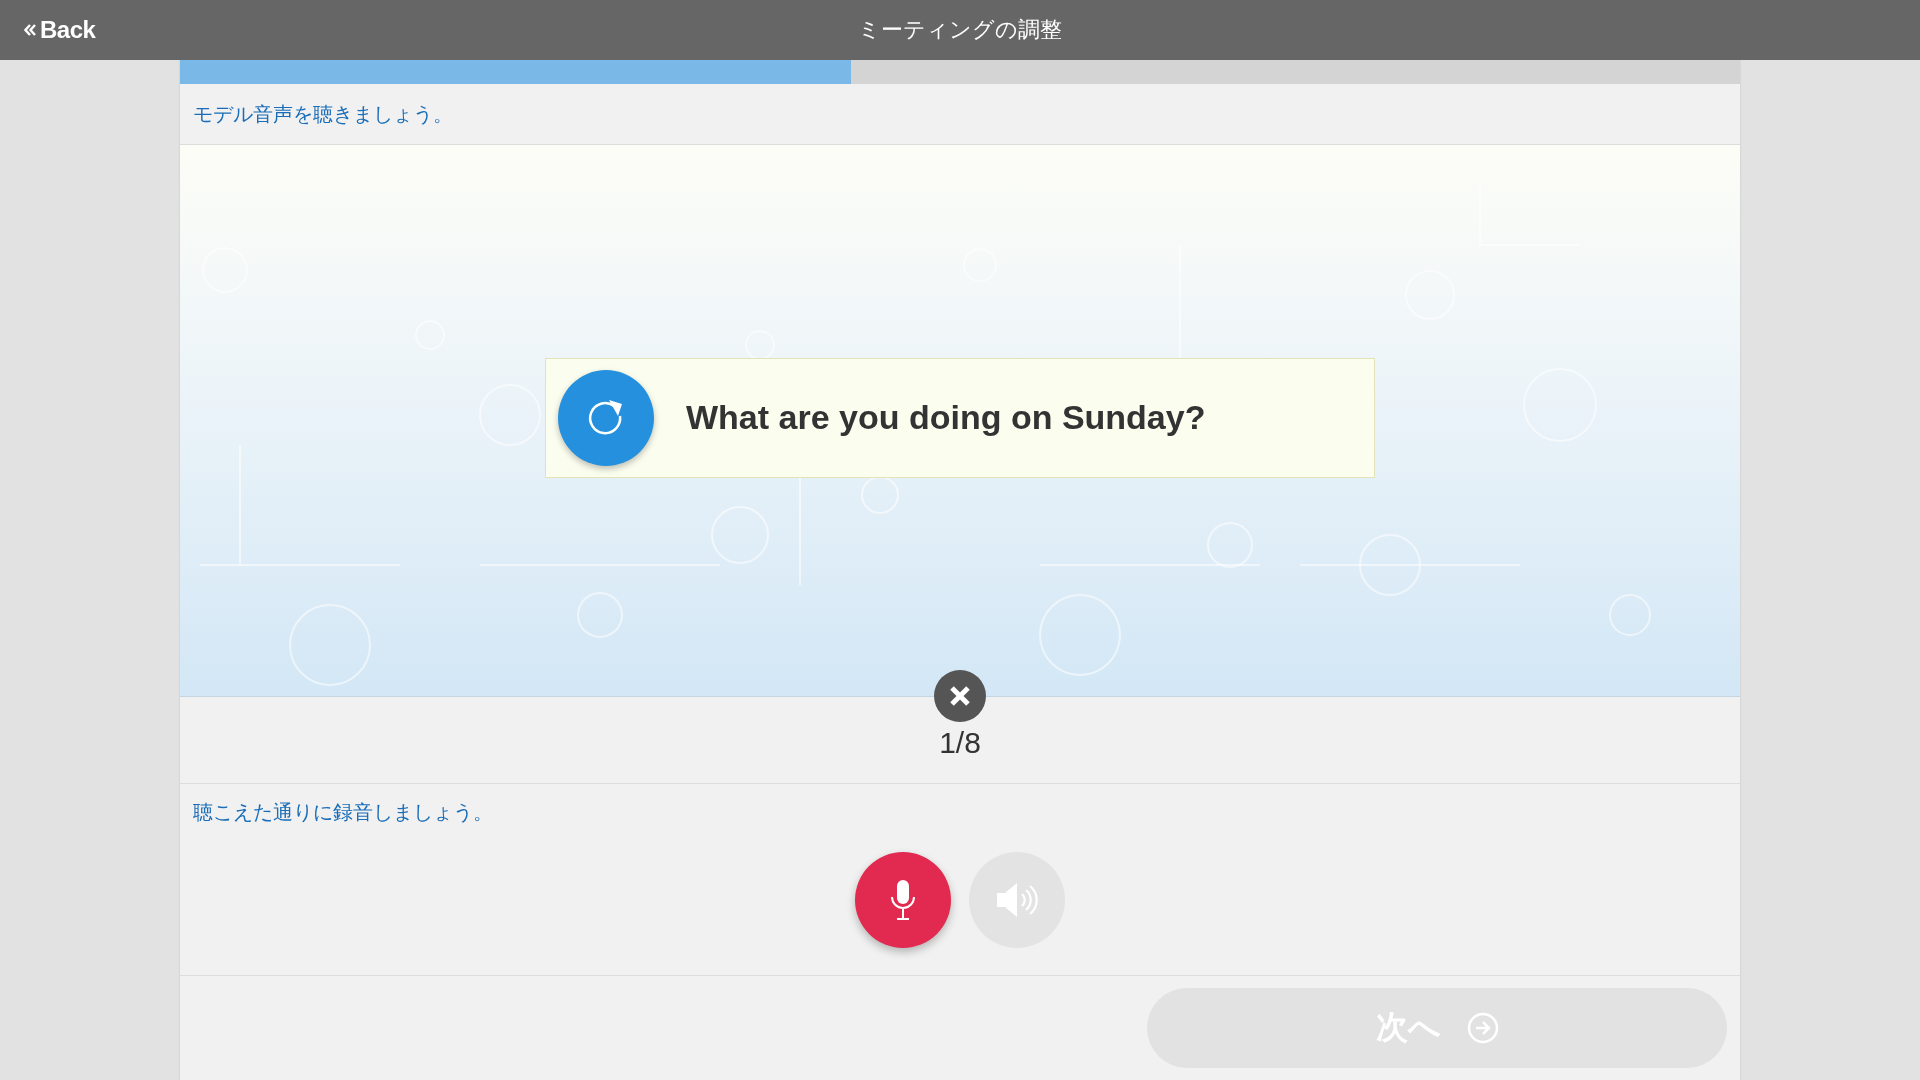 This screenshot has width=1920, height=1080. Describe the element at coordinates (60, 30) in the screenshot. I see `back-button: Back` at that location.